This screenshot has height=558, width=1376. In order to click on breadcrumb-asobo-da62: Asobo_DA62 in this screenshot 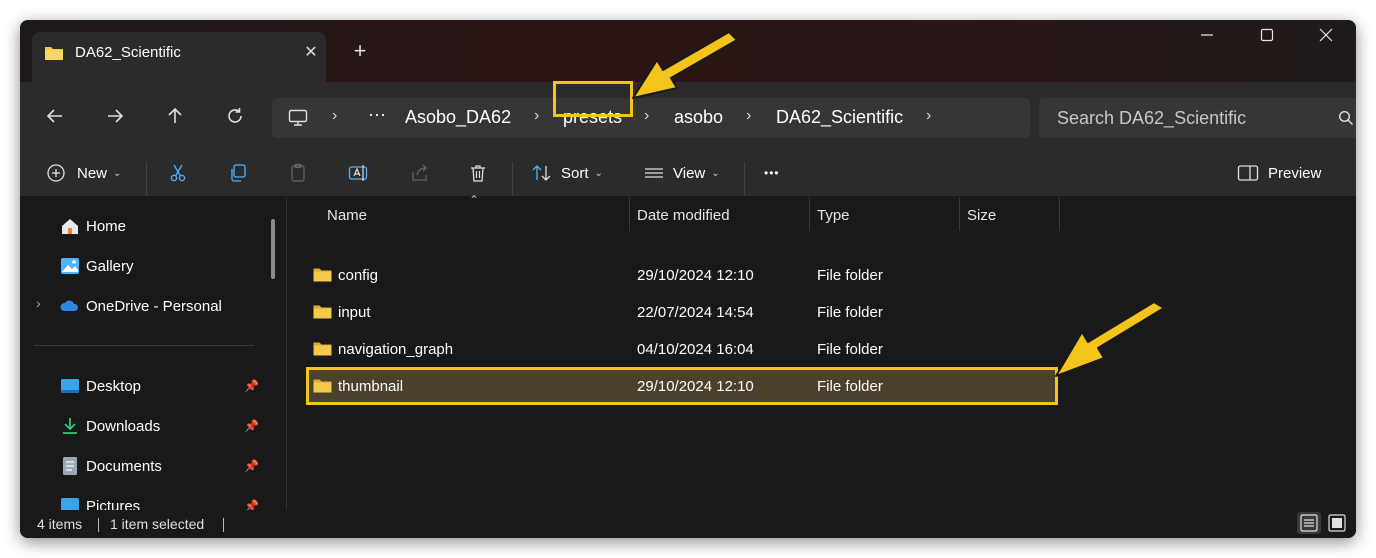, I will do `click(458, 117)`.